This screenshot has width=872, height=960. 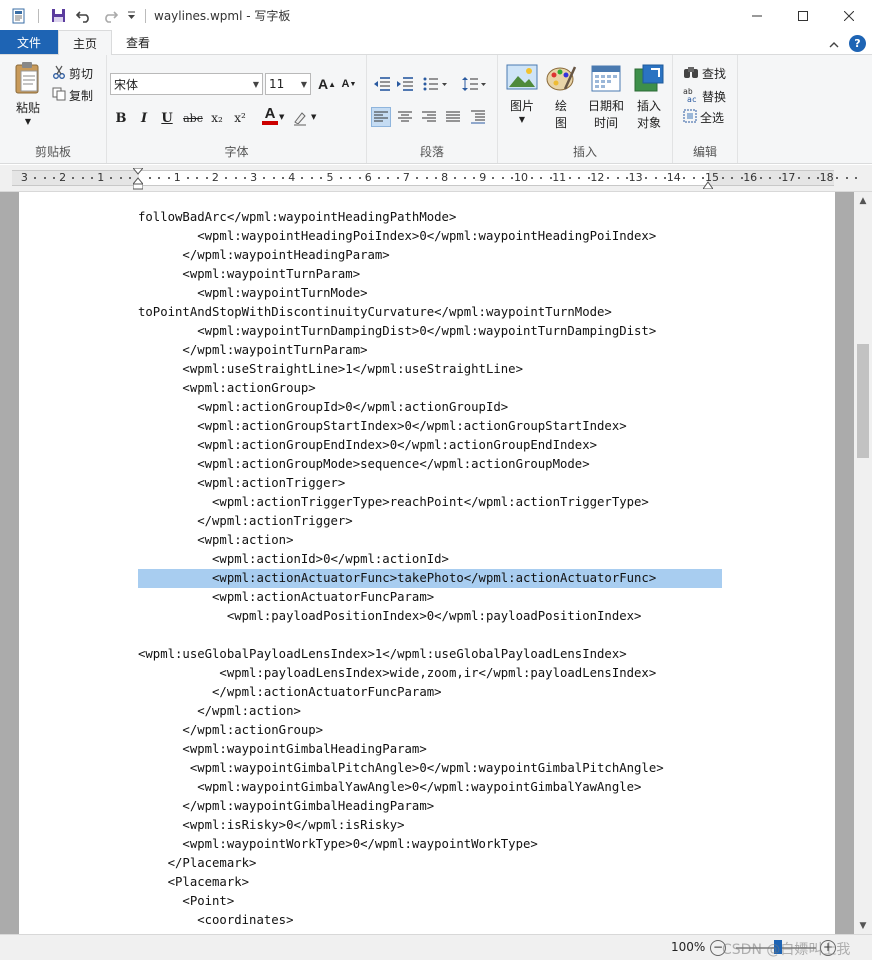 What do you see at coordinates (483, 177) in the screenshot?
I see `ruler-number: 9` at bounding box center [483, 177].